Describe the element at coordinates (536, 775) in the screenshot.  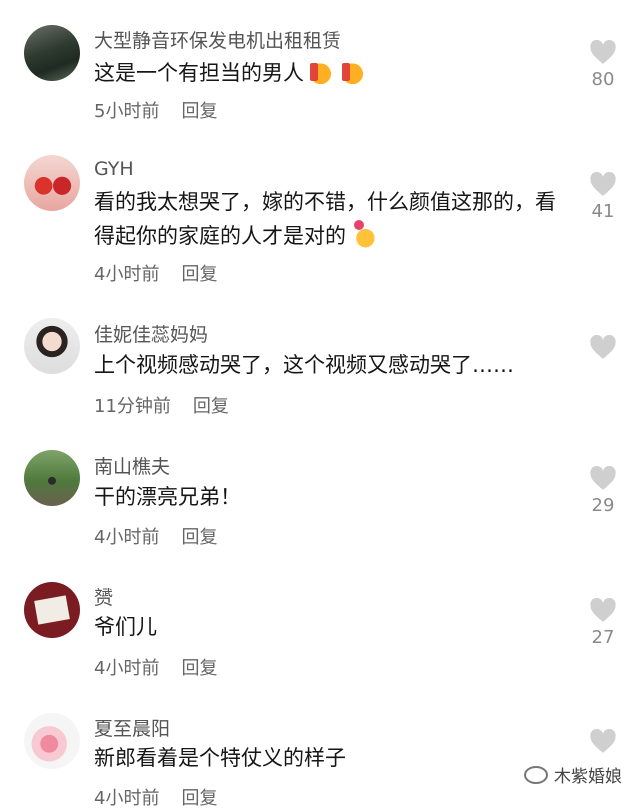
I see `wechat-icon` at that location.